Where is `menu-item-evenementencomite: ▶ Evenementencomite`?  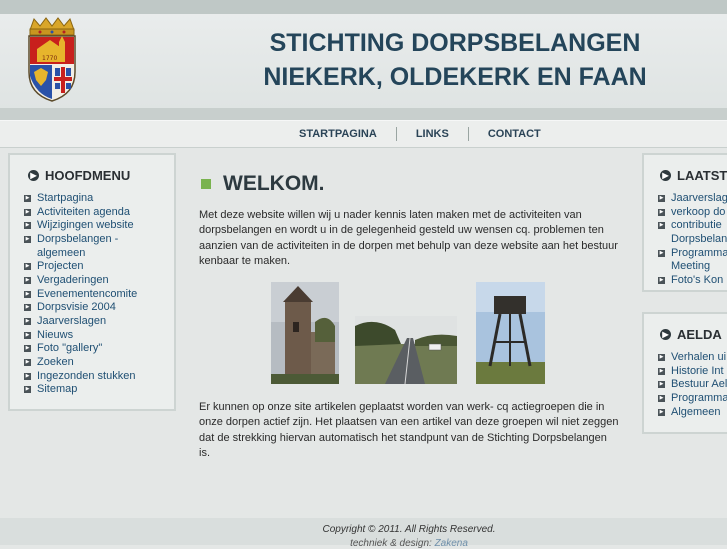
menu-item-evenementencomite: ▶ Evenementencomite is located at coordinates (80, 295).